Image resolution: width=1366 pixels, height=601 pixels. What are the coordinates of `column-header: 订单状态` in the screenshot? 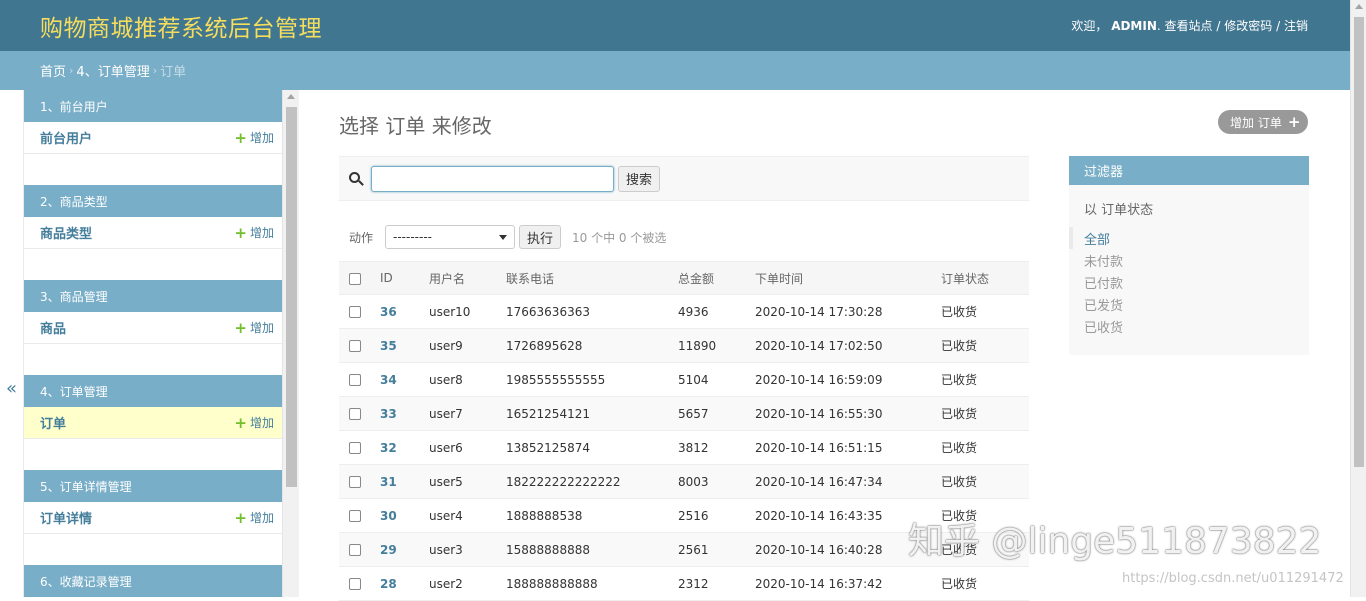 It's located at (983, 278).